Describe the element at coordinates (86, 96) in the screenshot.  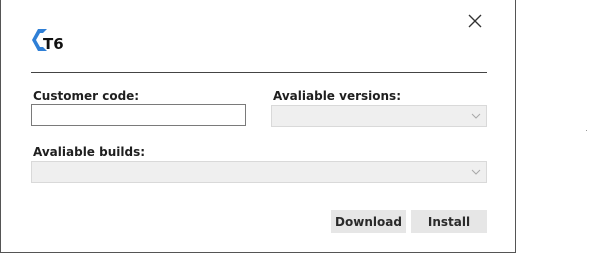
I see `customer-code-label: Customer code:` at that location.